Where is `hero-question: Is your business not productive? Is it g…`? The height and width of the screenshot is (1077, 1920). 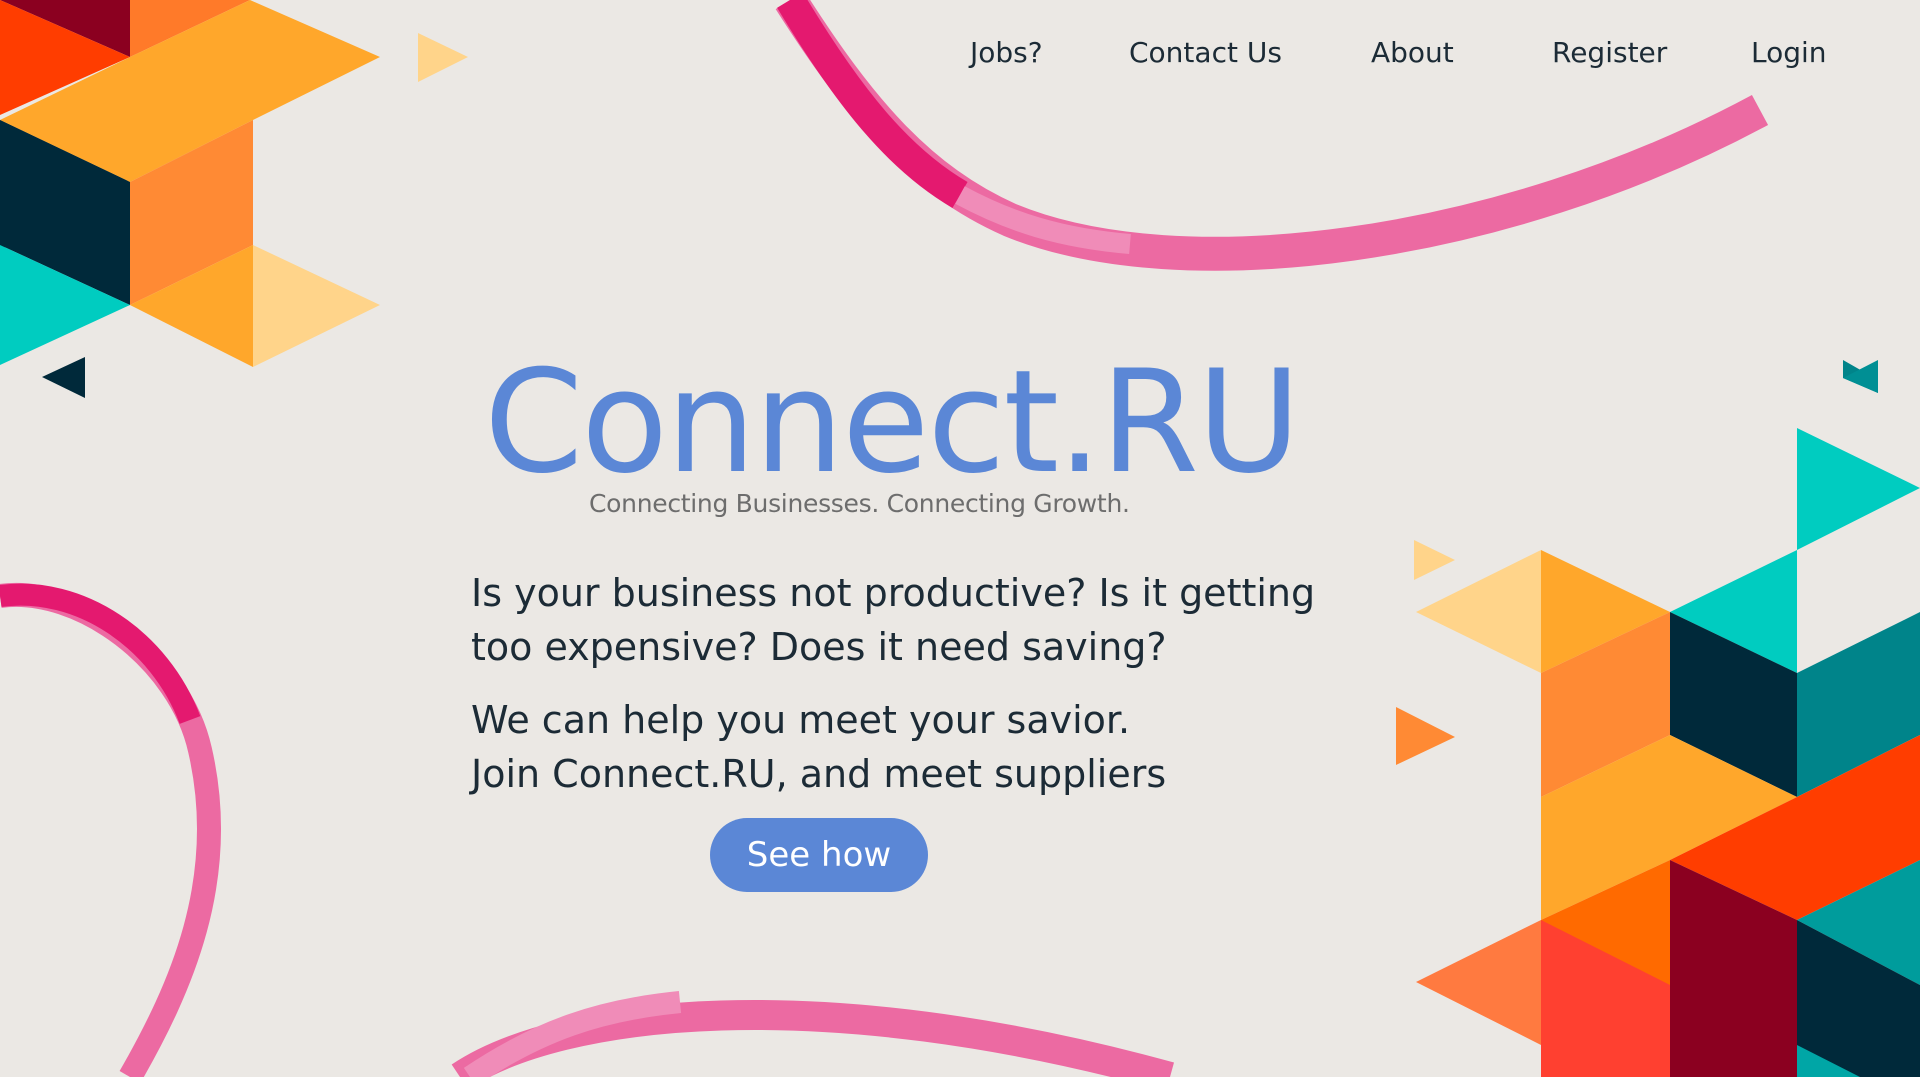
hero-question: Is your business not productive? Is it g… is located at coordinates (893, 620).